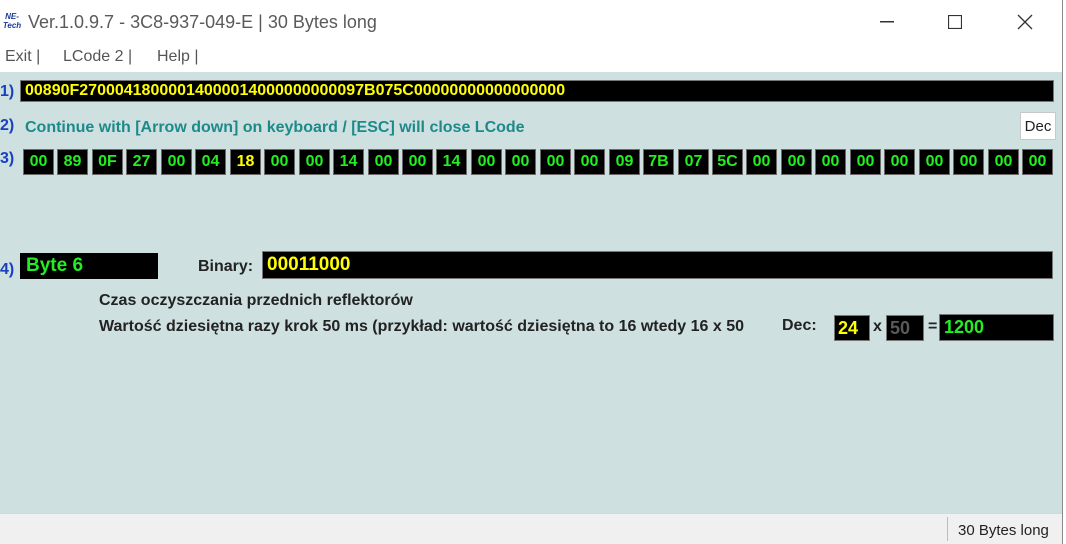  Describe the element at coordinates (314, 162) in the screenshot. I see `byte-cell-8: 00` at that location.